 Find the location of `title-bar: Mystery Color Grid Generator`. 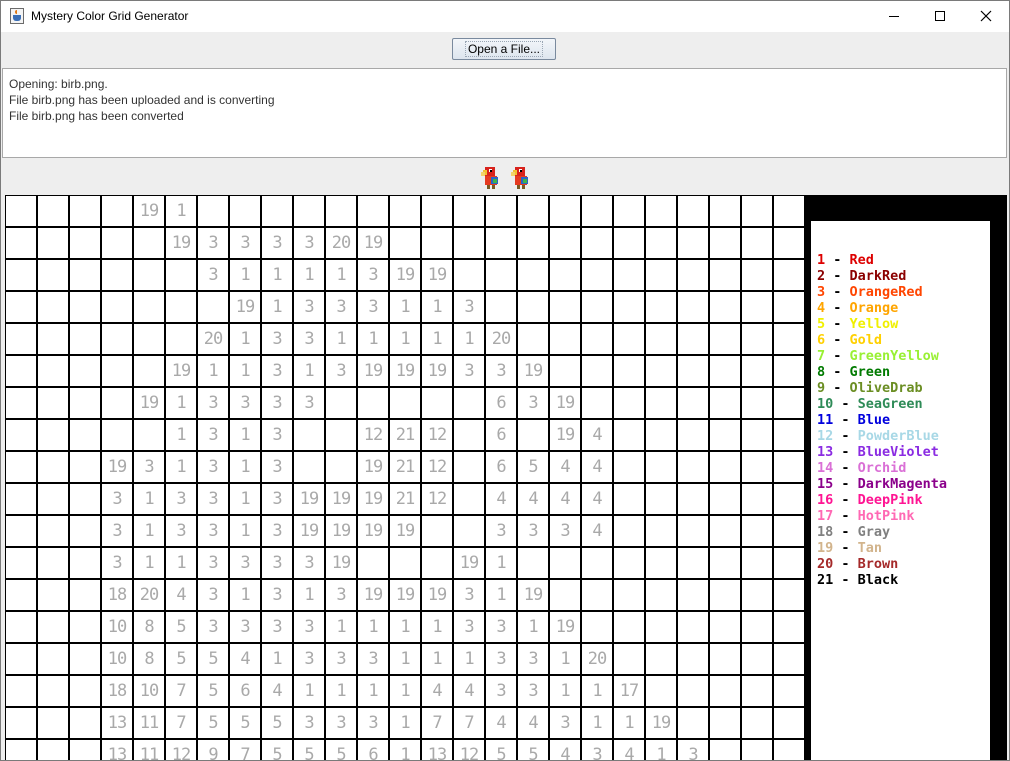

title-bar: Mystery Color Grid Generator is located at coordinates (505, 16).